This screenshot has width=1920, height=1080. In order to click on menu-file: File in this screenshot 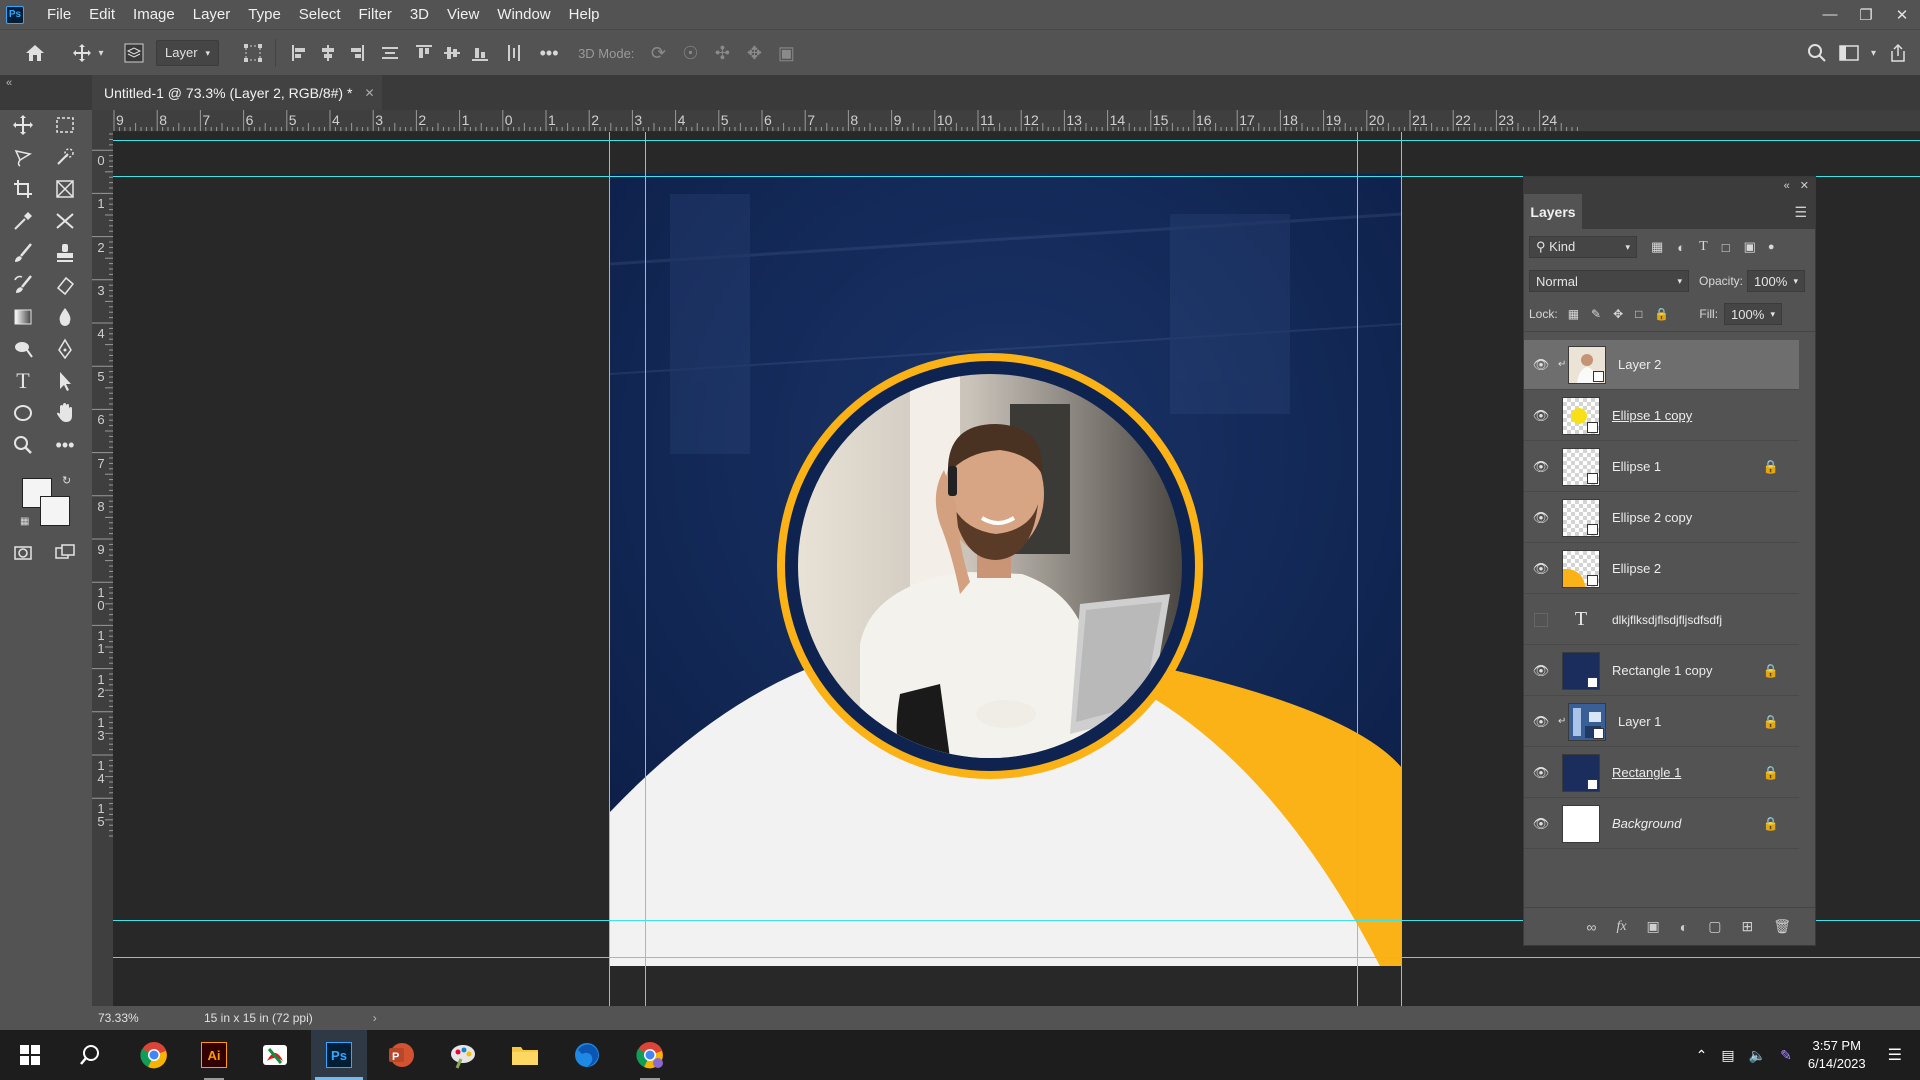, I will do `click(59, 14)`.